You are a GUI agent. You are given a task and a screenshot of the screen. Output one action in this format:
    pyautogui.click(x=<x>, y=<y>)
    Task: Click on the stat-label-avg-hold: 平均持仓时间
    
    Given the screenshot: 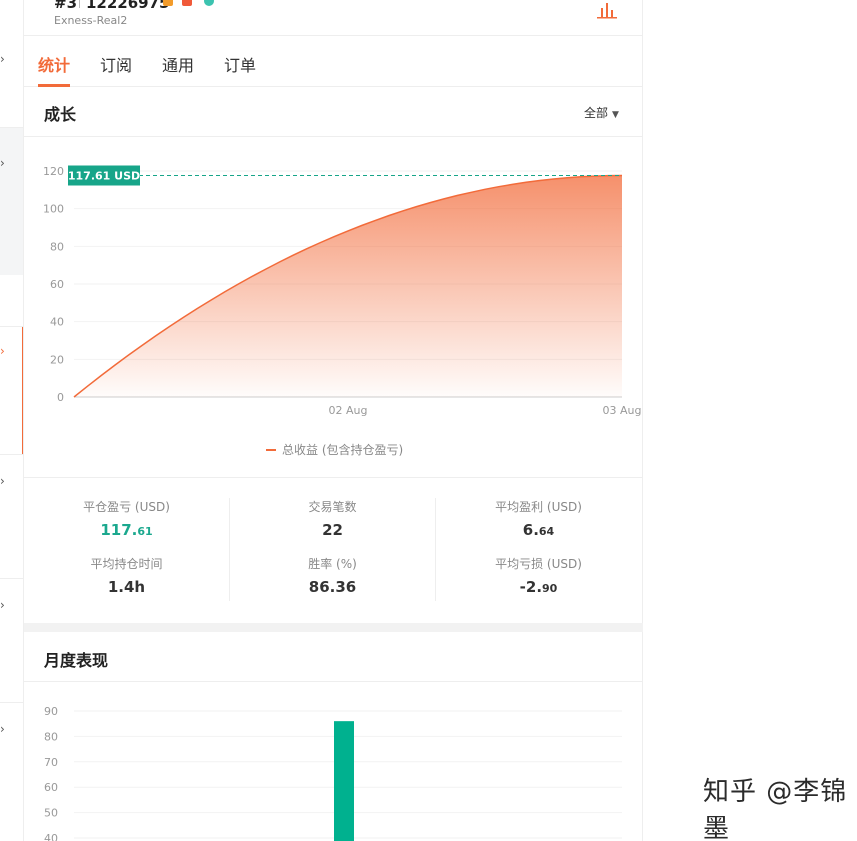 What is the action you would take?
    pyautogui.click(x=126, y=564)
    